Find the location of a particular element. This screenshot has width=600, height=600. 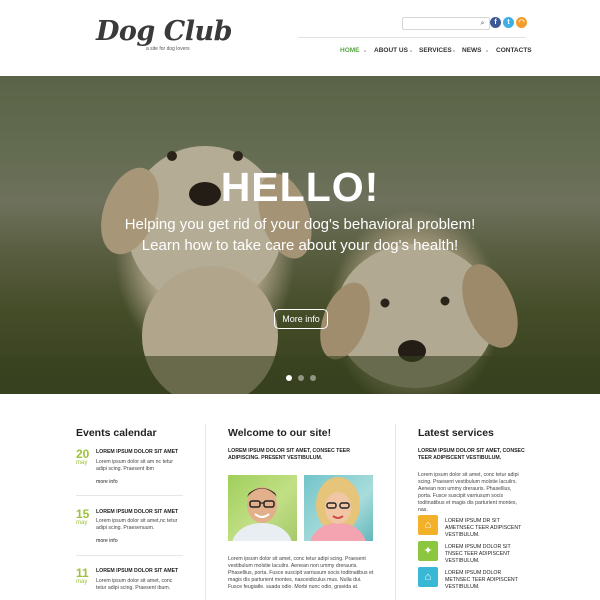

twitter-icon: t is located at coordinates (508, 22).